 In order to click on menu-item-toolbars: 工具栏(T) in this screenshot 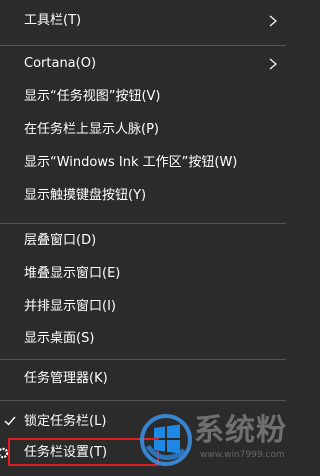, I will do `click(143, 21)`.